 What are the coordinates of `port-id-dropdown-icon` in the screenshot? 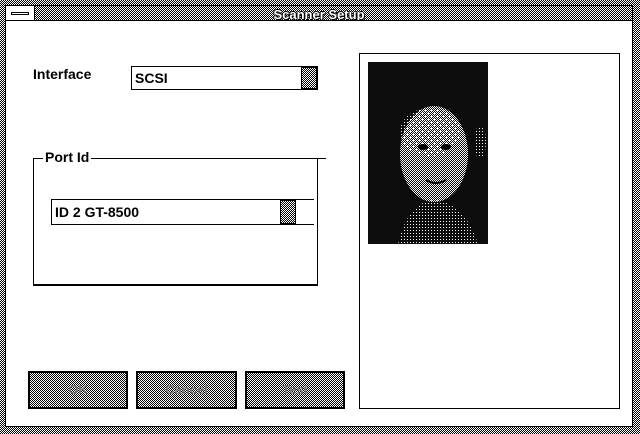 It's located at (288, 212).